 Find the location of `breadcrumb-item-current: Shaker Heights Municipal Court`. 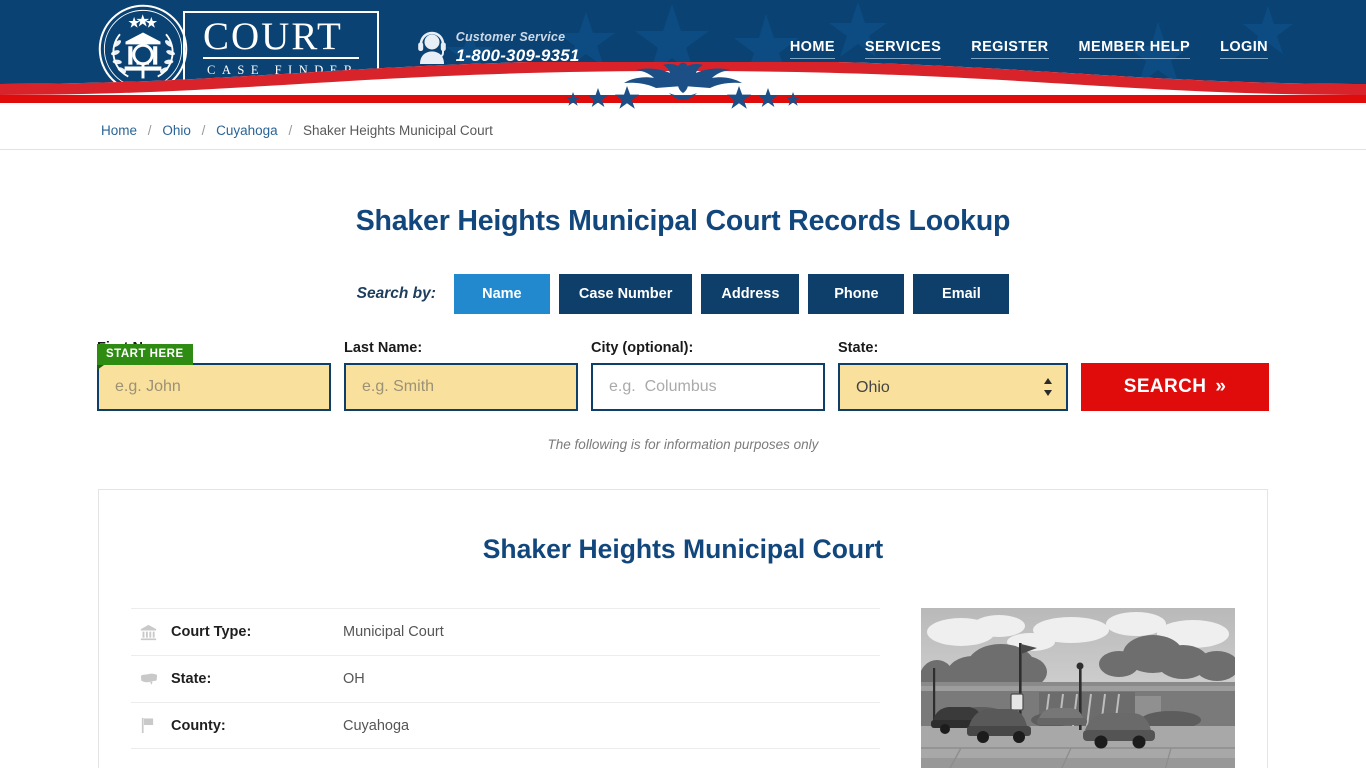

breadcrumb-item-current: Shaker Heights Municipal Court is located at coordinates (398, 130).